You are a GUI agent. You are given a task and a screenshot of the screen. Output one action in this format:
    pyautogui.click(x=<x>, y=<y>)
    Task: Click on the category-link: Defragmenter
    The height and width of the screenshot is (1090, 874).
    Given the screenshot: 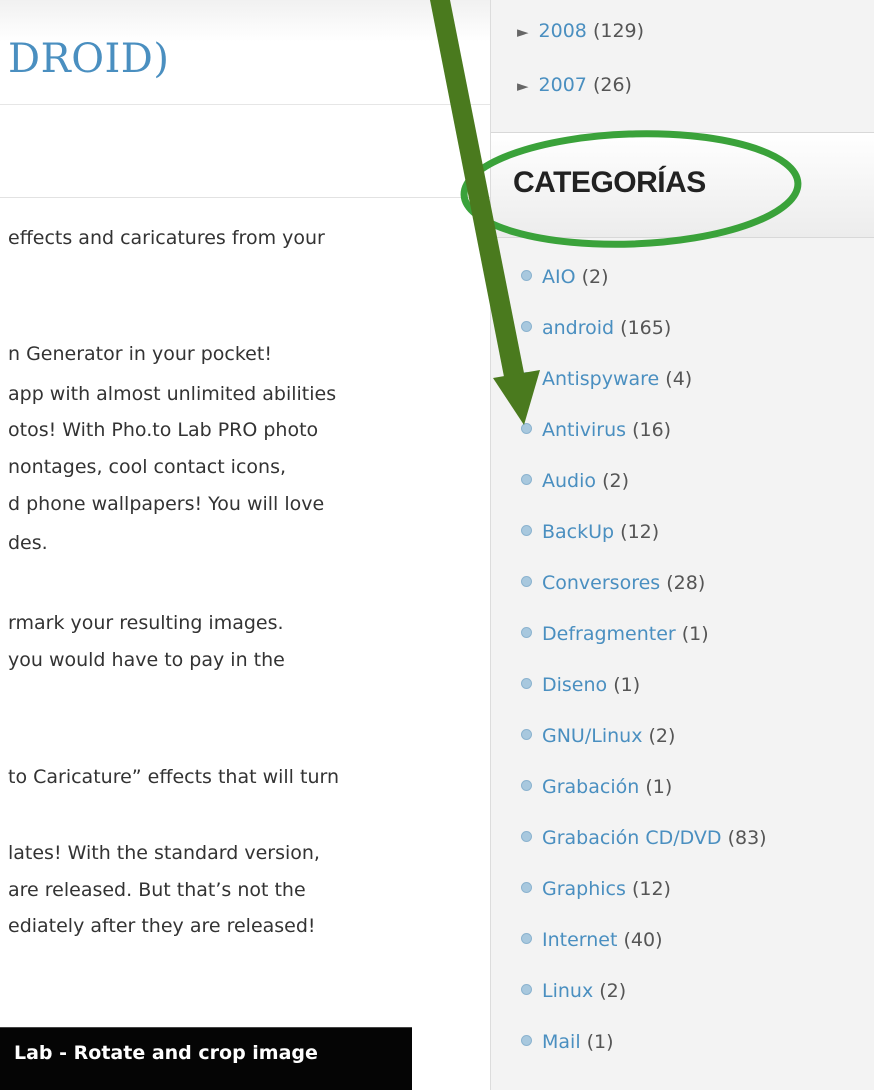 What is the action you would take?
    pyautogui.click(x=609, y=634)
    